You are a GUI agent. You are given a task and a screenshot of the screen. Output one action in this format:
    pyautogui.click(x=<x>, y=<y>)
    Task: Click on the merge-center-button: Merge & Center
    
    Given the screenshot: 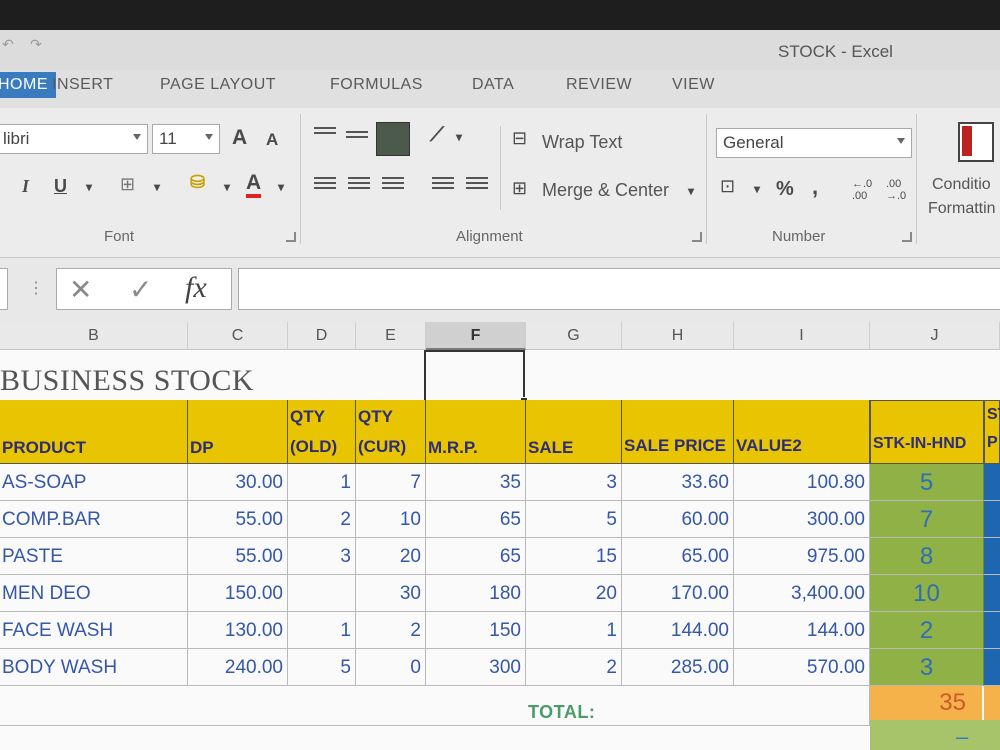 What is the action you would take?
    pyautogui.click(x=605, y=190)
    